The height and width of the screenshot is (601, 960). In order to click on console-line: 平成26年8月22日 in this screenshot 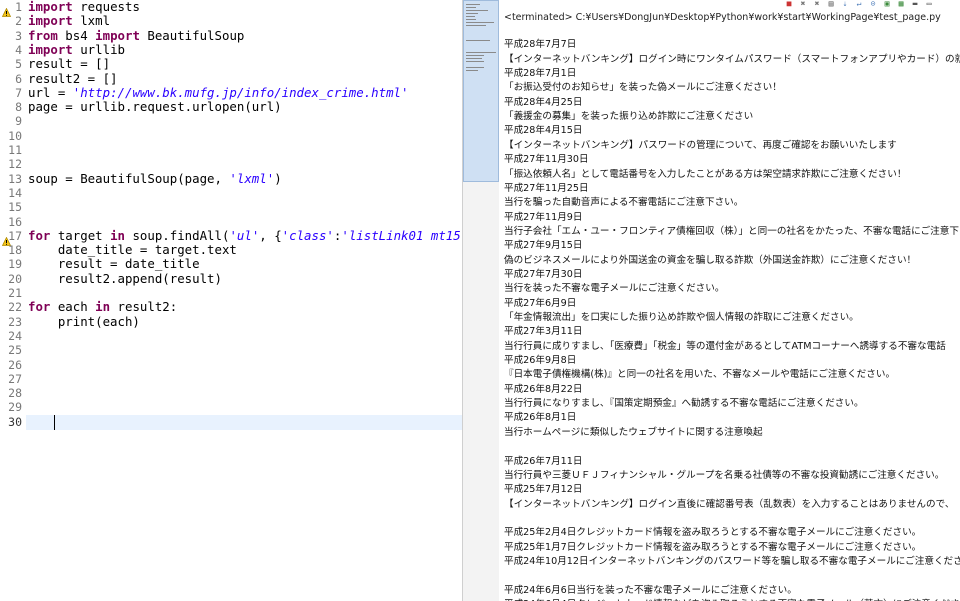, I will do `click(543, 389)`.